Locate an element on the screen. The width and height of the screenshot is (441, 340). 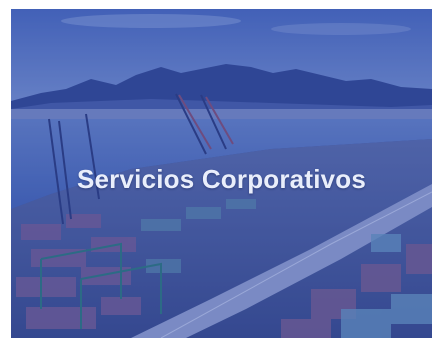
hero-title: Servicios Corporativos is located at coordinates (221, 179).